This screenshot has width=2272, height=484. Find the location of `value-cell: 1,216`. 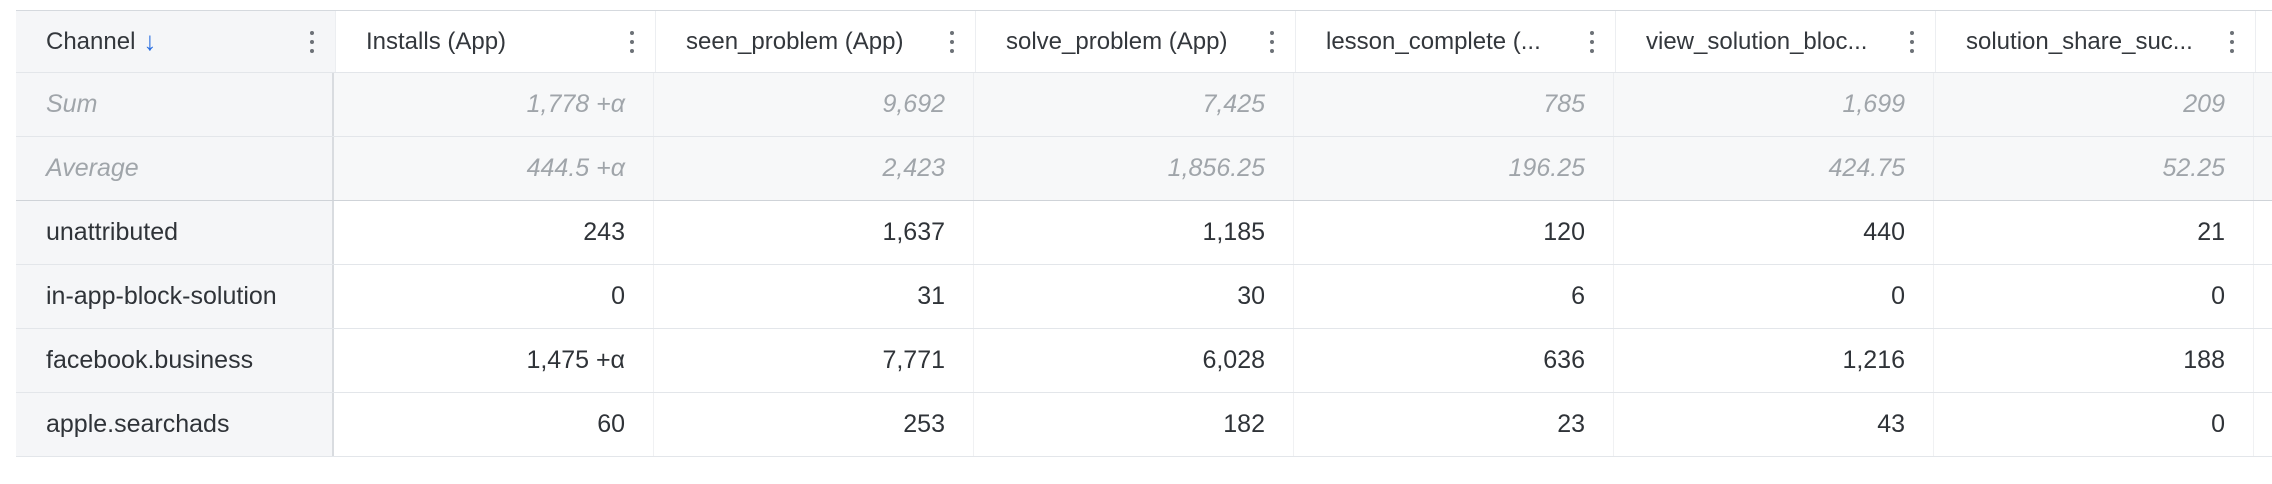

value-cell: 1,216 is located at coordinates (1774, 360).